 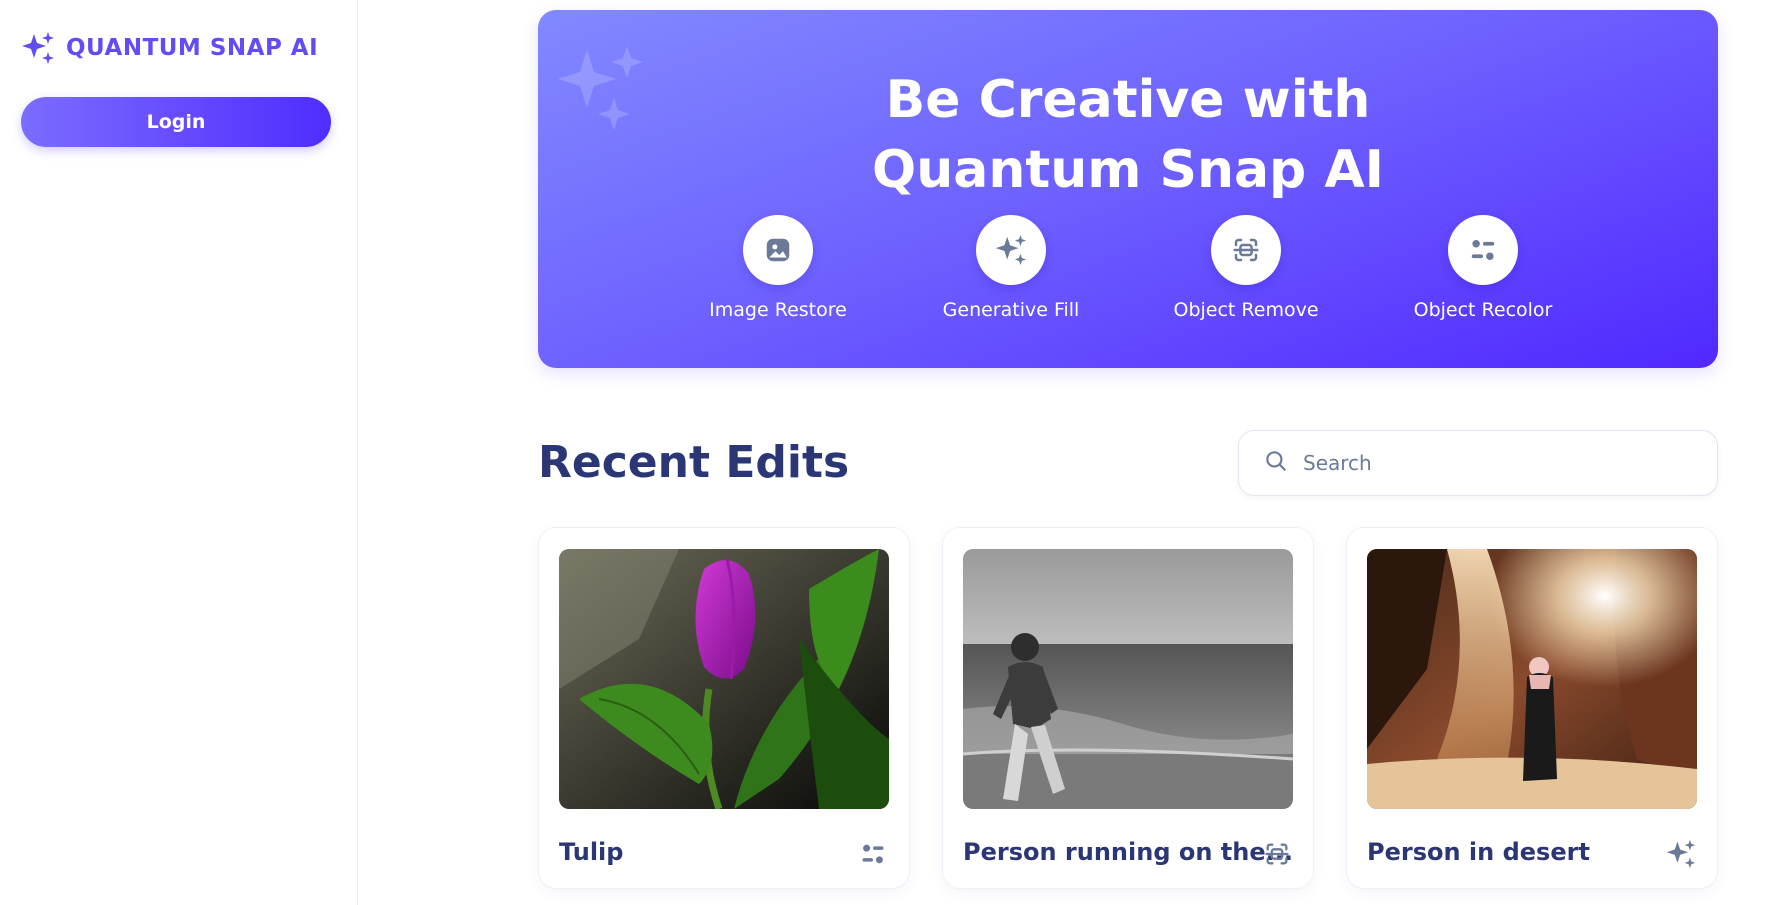 I want to click on search-icon, so click(x=1276, y=463).